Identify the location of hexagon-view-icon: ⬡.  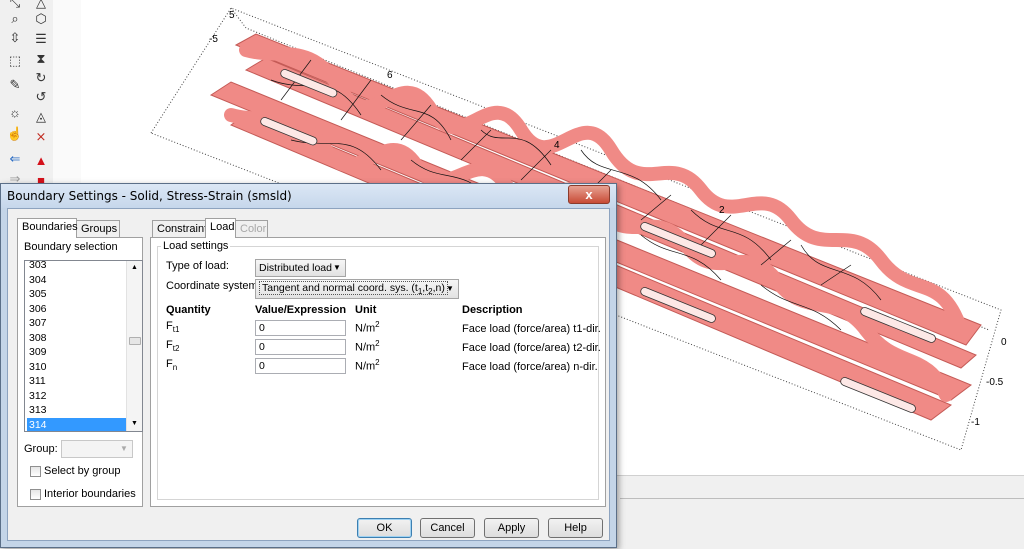
(41, 19).